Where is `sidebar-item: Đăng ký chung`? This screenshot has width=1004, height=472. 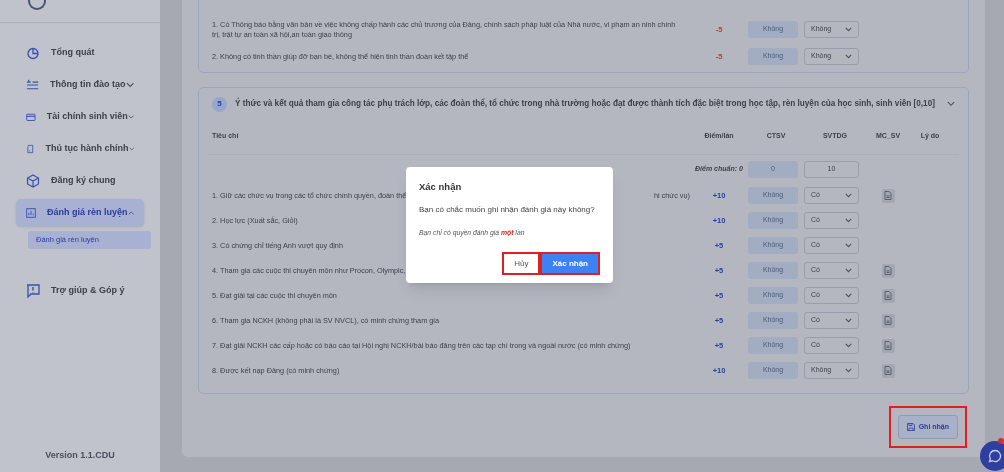 sidebar-item: Đăng ký chung is located at coordinates (80, 180).